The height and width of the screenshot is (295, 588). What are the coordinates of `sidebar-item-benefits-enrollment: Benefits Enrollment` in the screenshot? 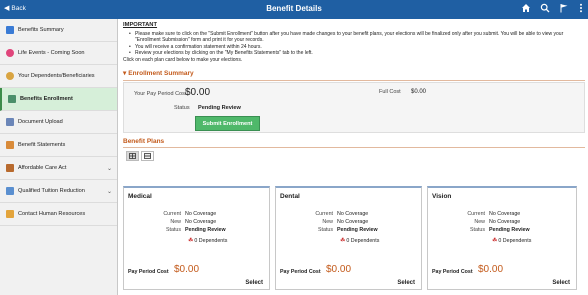 It's located at (58, 99).